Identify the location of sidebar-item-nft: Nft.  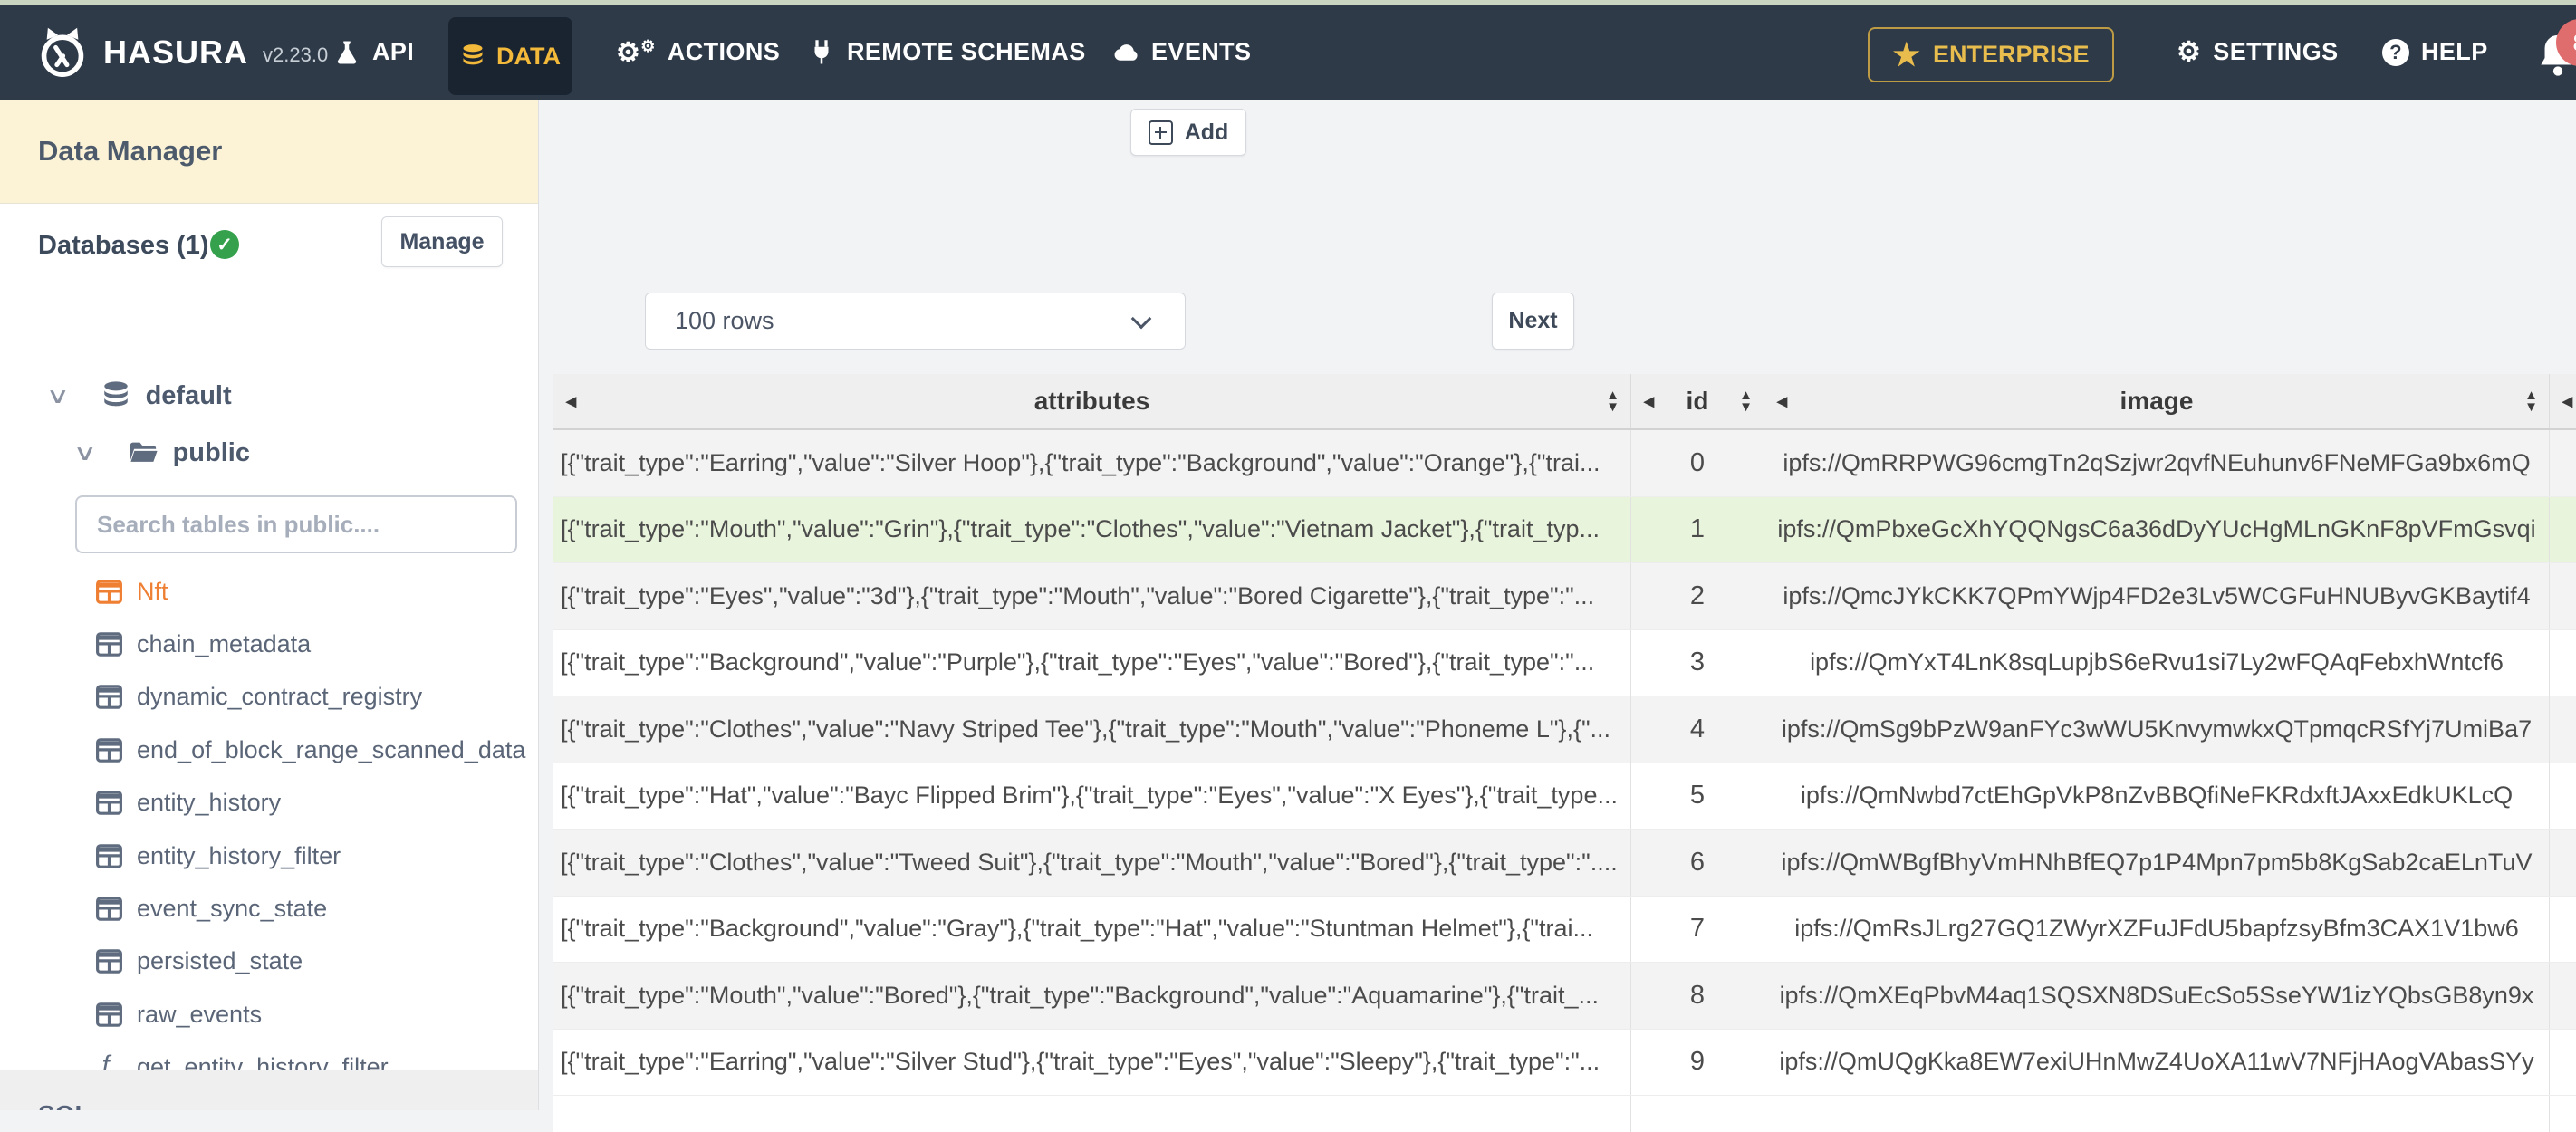
(269, 592).